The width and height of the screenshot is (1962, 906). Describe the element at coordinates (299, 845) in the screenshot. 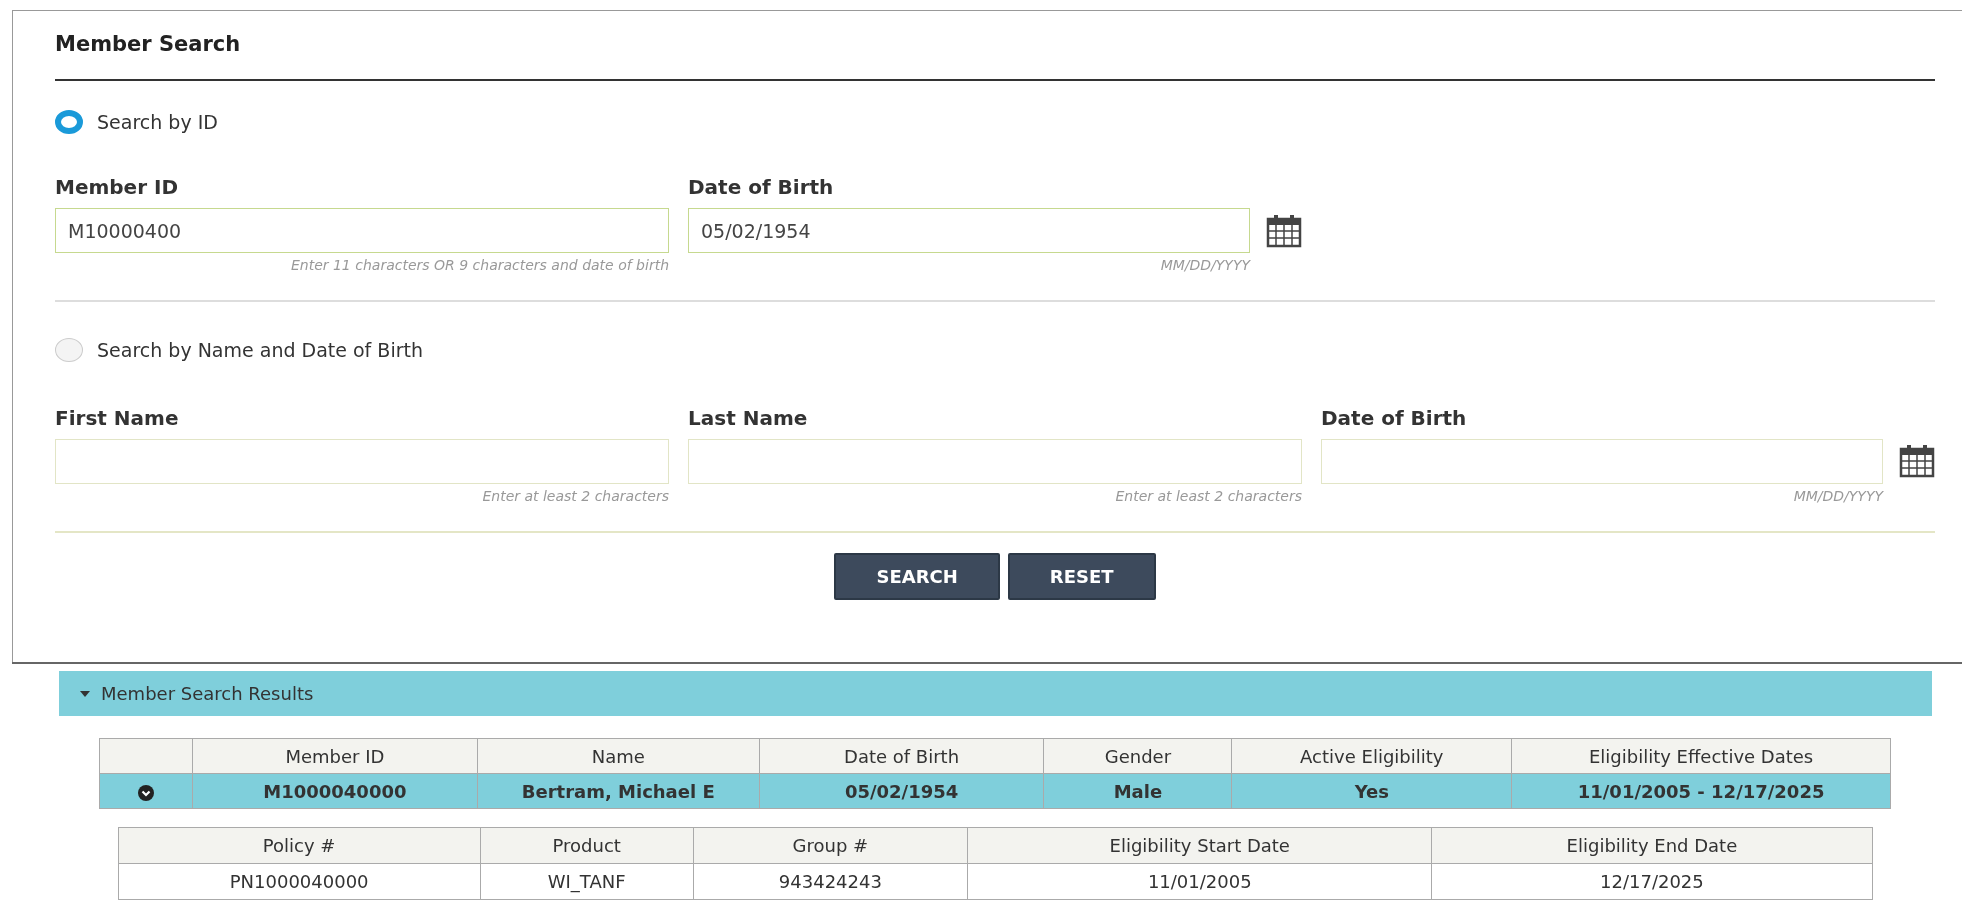

I see `column-header: Policy #` at that location.